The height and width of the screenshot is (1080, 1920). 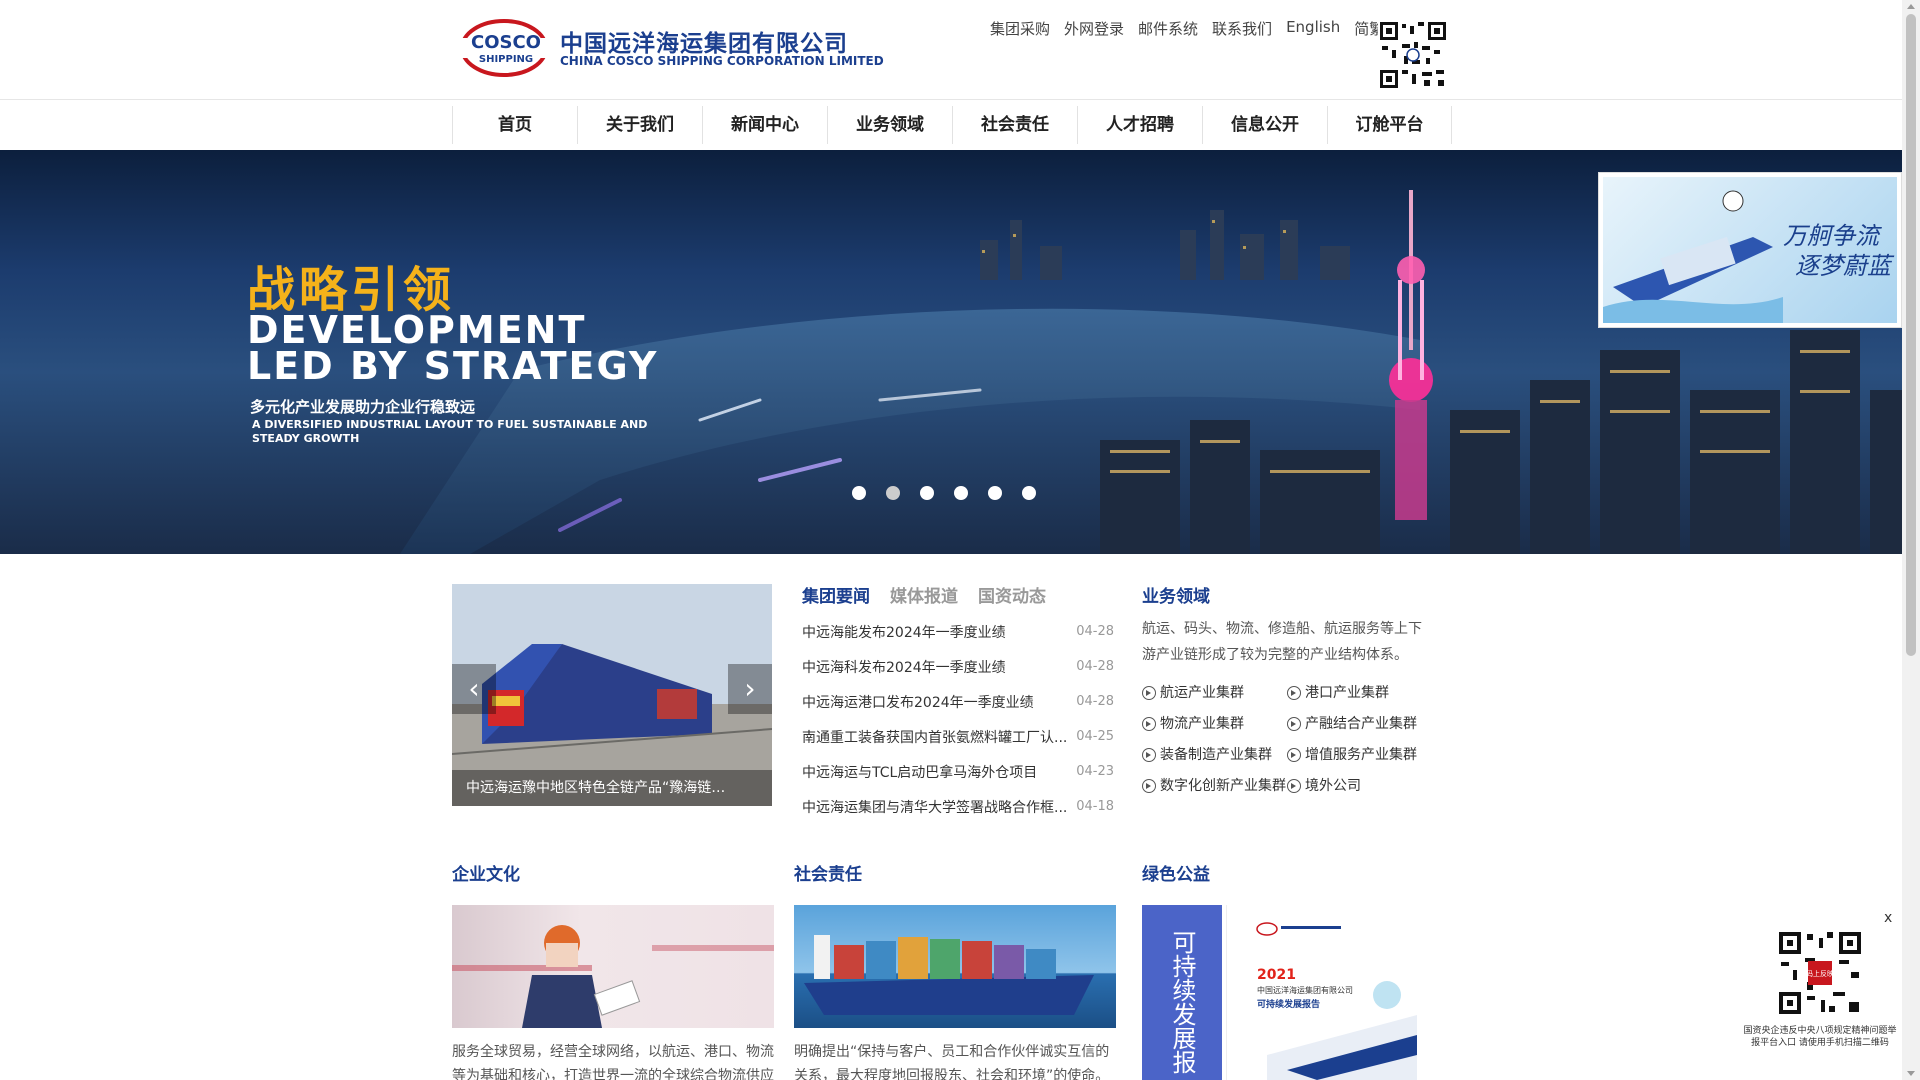 What do you see at coordinates (453, 366) in the screenshot?
I see `banner-title-en-line2: LED BY STRATEGY` at bounding box center [453, 366].